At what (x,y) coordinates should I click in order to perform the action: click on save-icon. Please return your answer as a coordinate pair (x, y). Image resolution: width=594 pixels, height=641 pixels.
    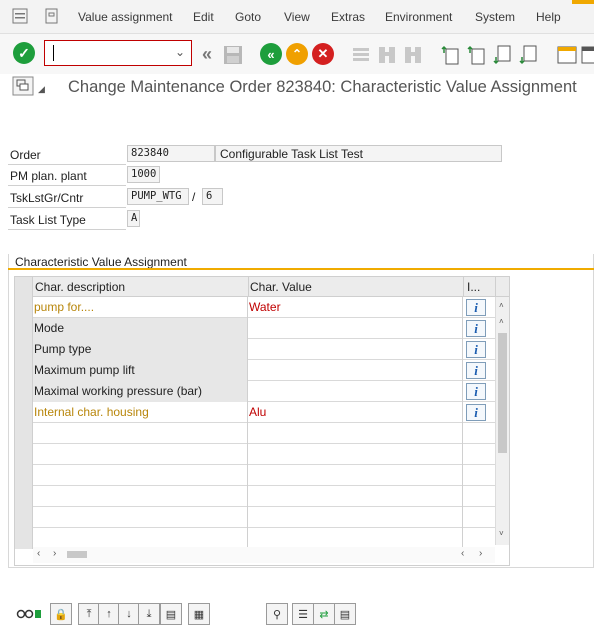
    Looking at the image, I should click on (233, 55).